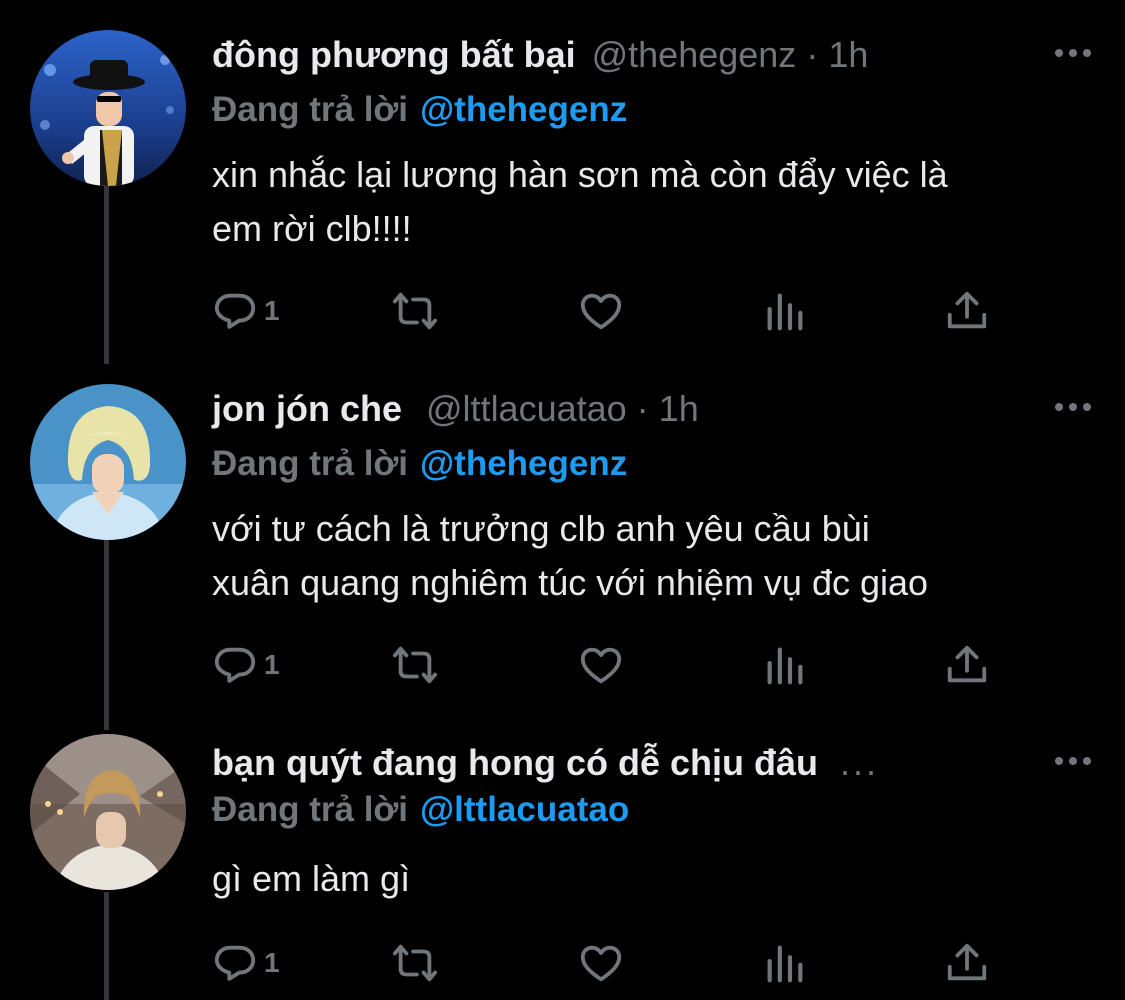 The image size is (1125, 1000). What do you see at coordinates (394, 55) in the screenshot?
I see `display-name: đông phương bất bại` at bounding box center [394, 55].